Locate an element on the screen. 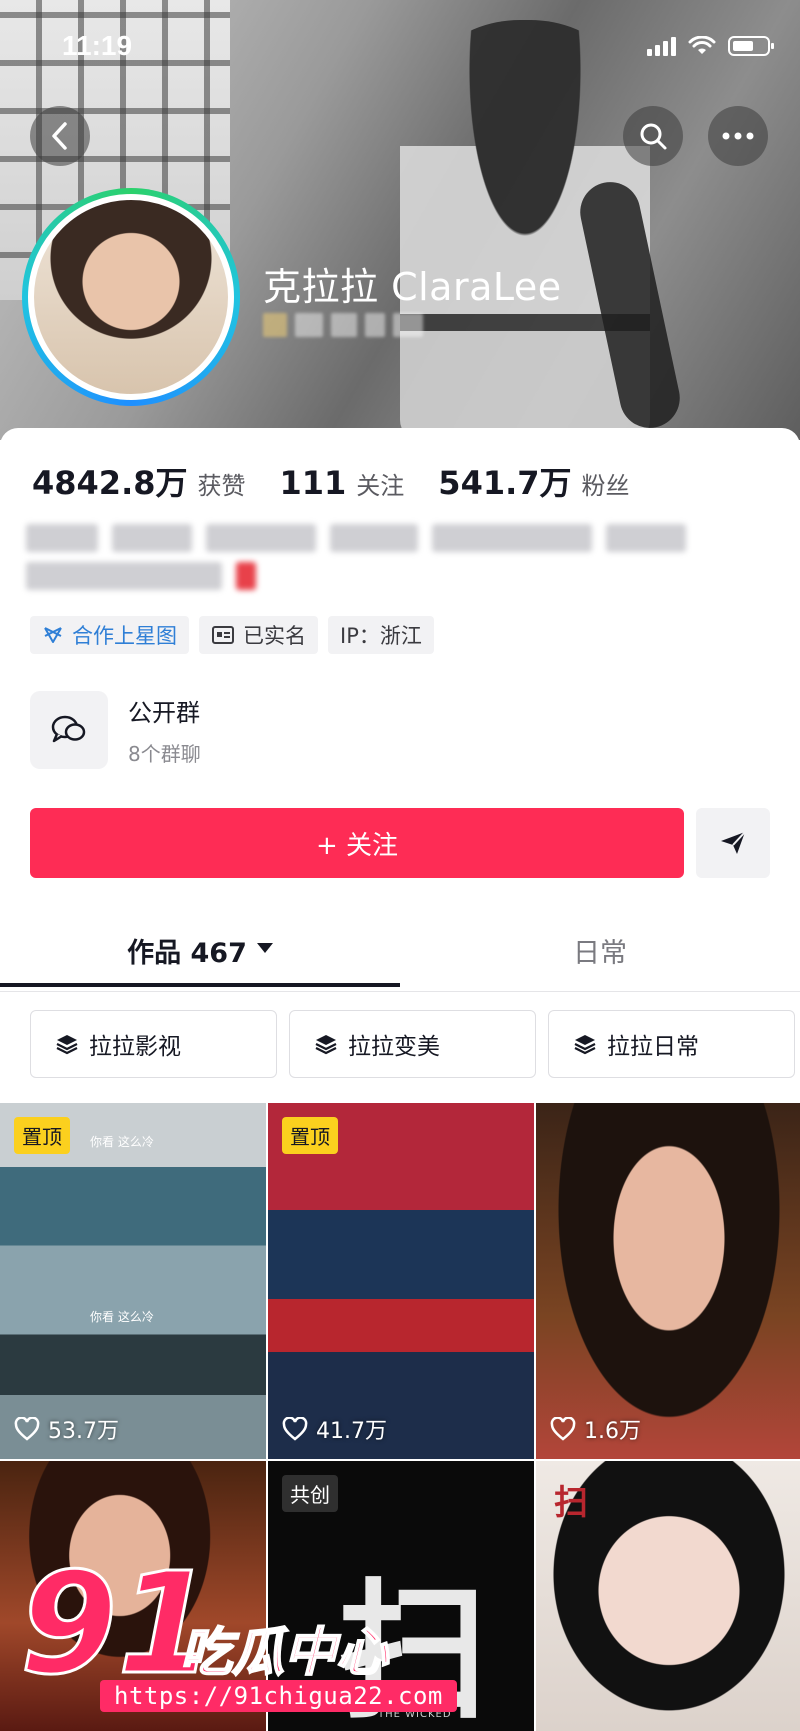  watermark-url: https://91chigua22.com is located at coordinates (278, 1696).